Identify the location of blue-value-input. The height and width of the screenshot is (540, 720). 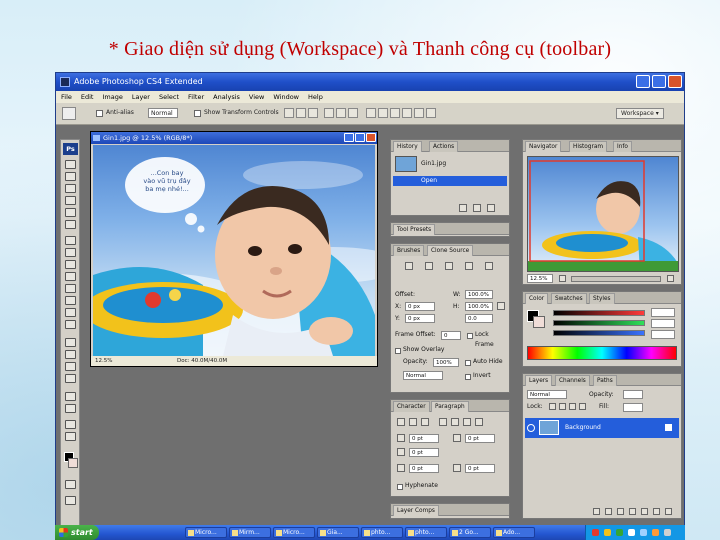
(663, 334).